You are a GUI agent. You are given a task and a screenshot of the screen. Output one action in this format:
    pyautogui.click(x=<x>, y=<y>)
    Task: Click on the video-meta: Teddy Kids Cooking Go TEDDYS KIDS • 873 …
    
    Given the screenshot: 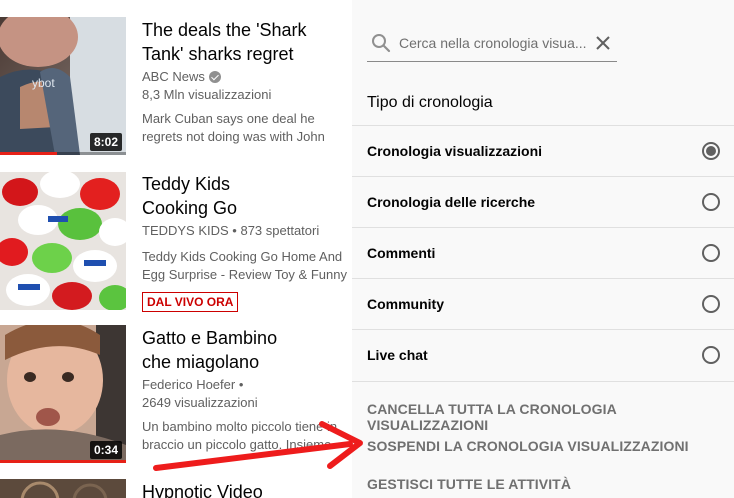 What is the action you would take?
    pyautogui.click(x=244, y=242)
    